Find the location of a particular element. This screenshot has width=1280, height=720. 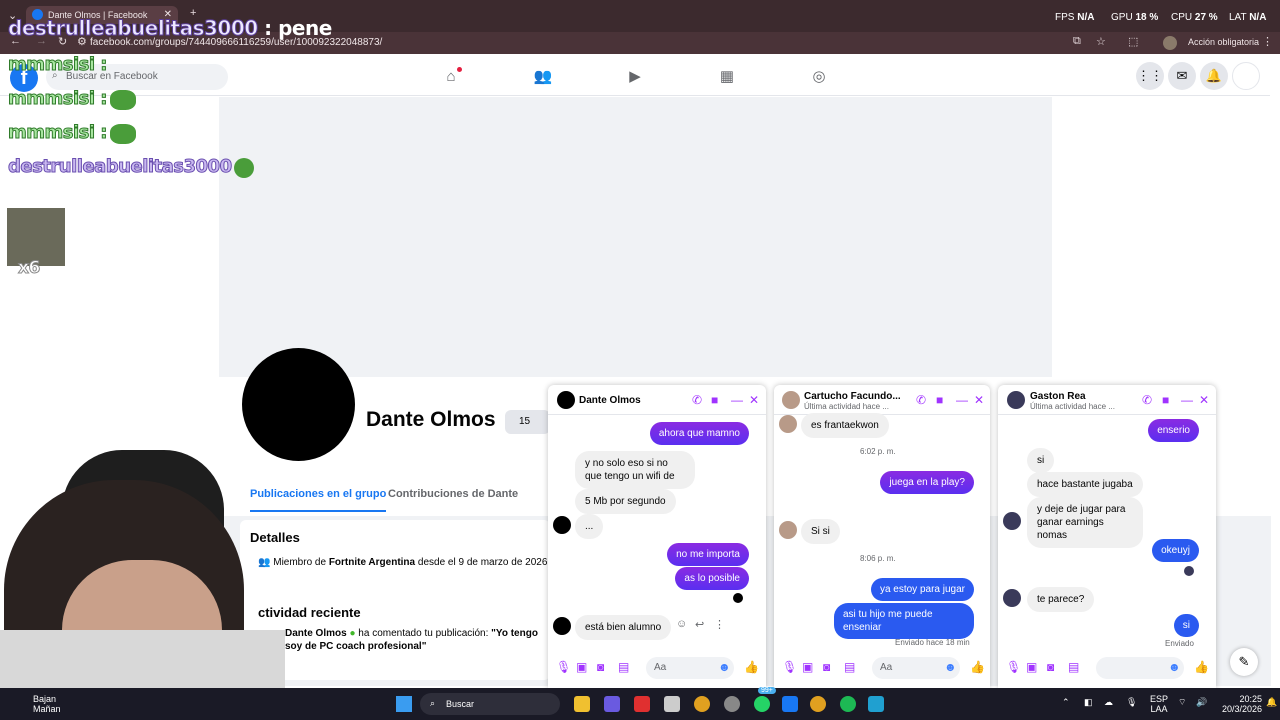

timestamp: 6:02 p. m. is located at coordinates (878, 451).